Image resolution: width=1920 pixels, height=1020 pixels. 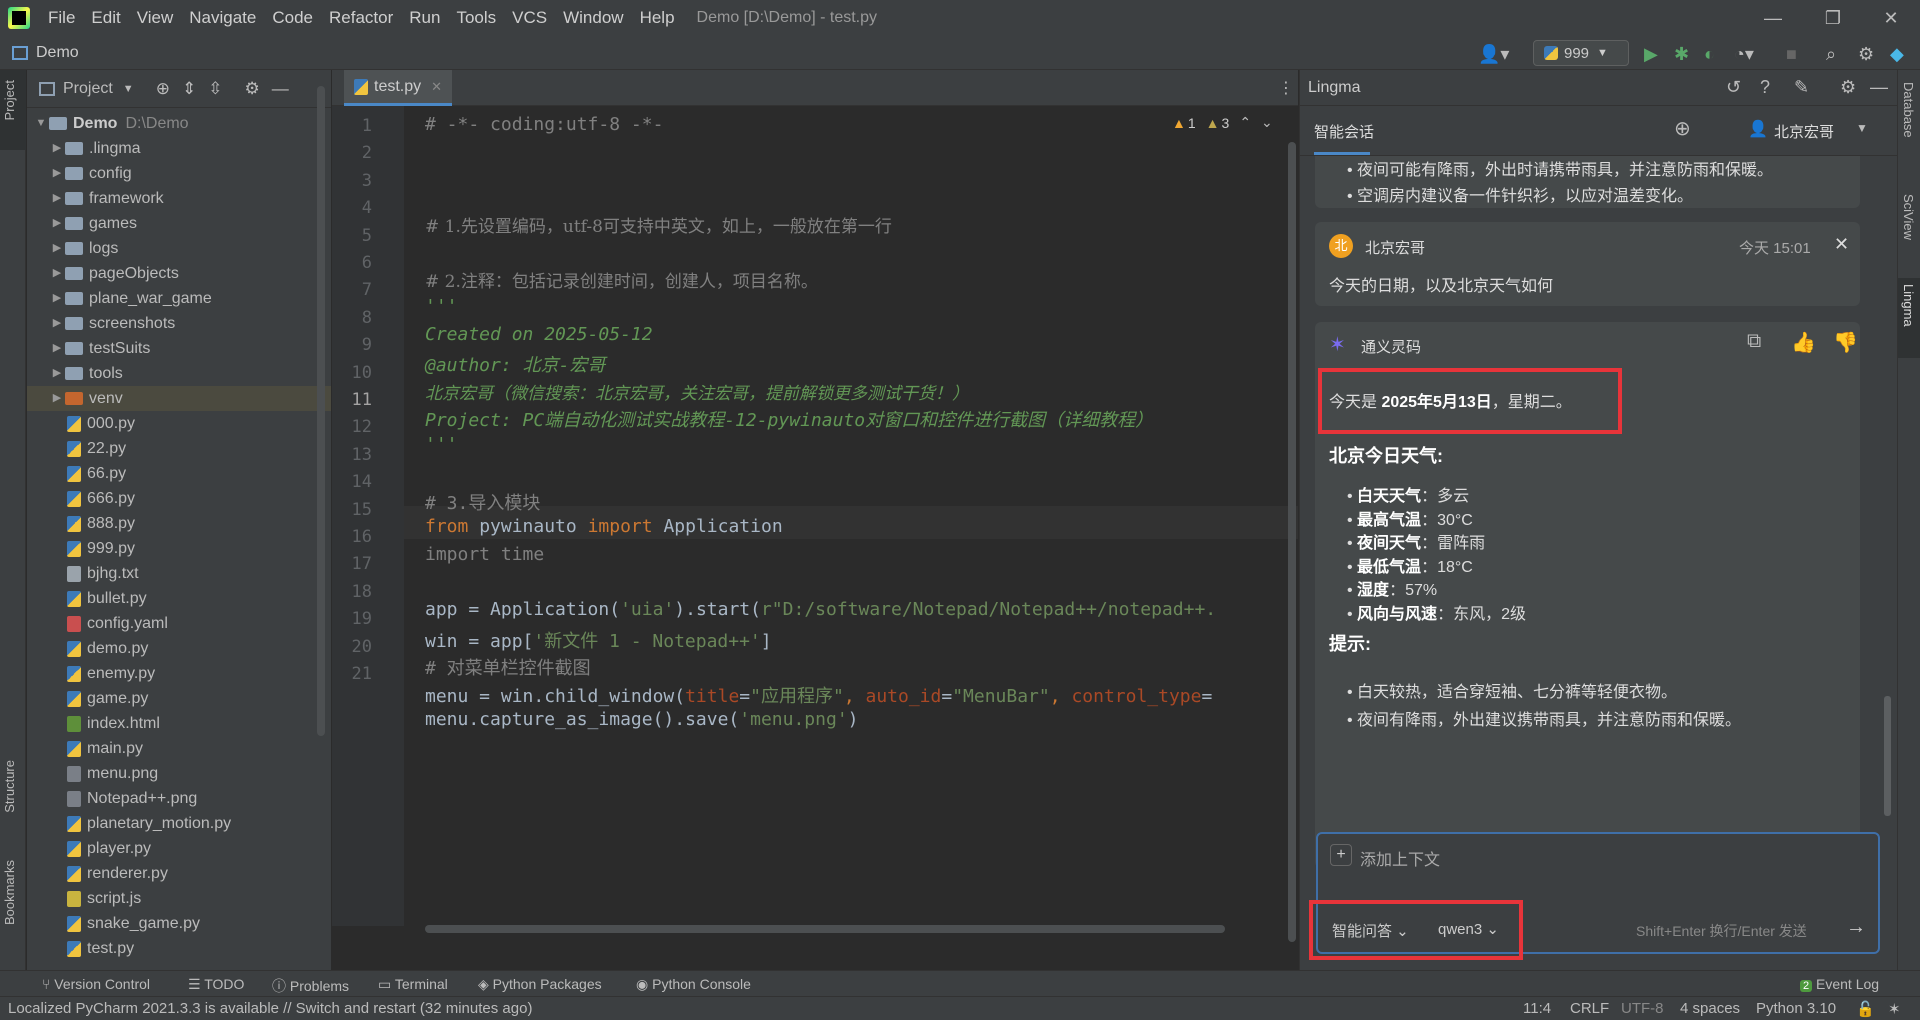 What do you see at coordinates (179, 548) in the screenshot?
I see `tree-file: 999.py` at bounding box center [179, 548].